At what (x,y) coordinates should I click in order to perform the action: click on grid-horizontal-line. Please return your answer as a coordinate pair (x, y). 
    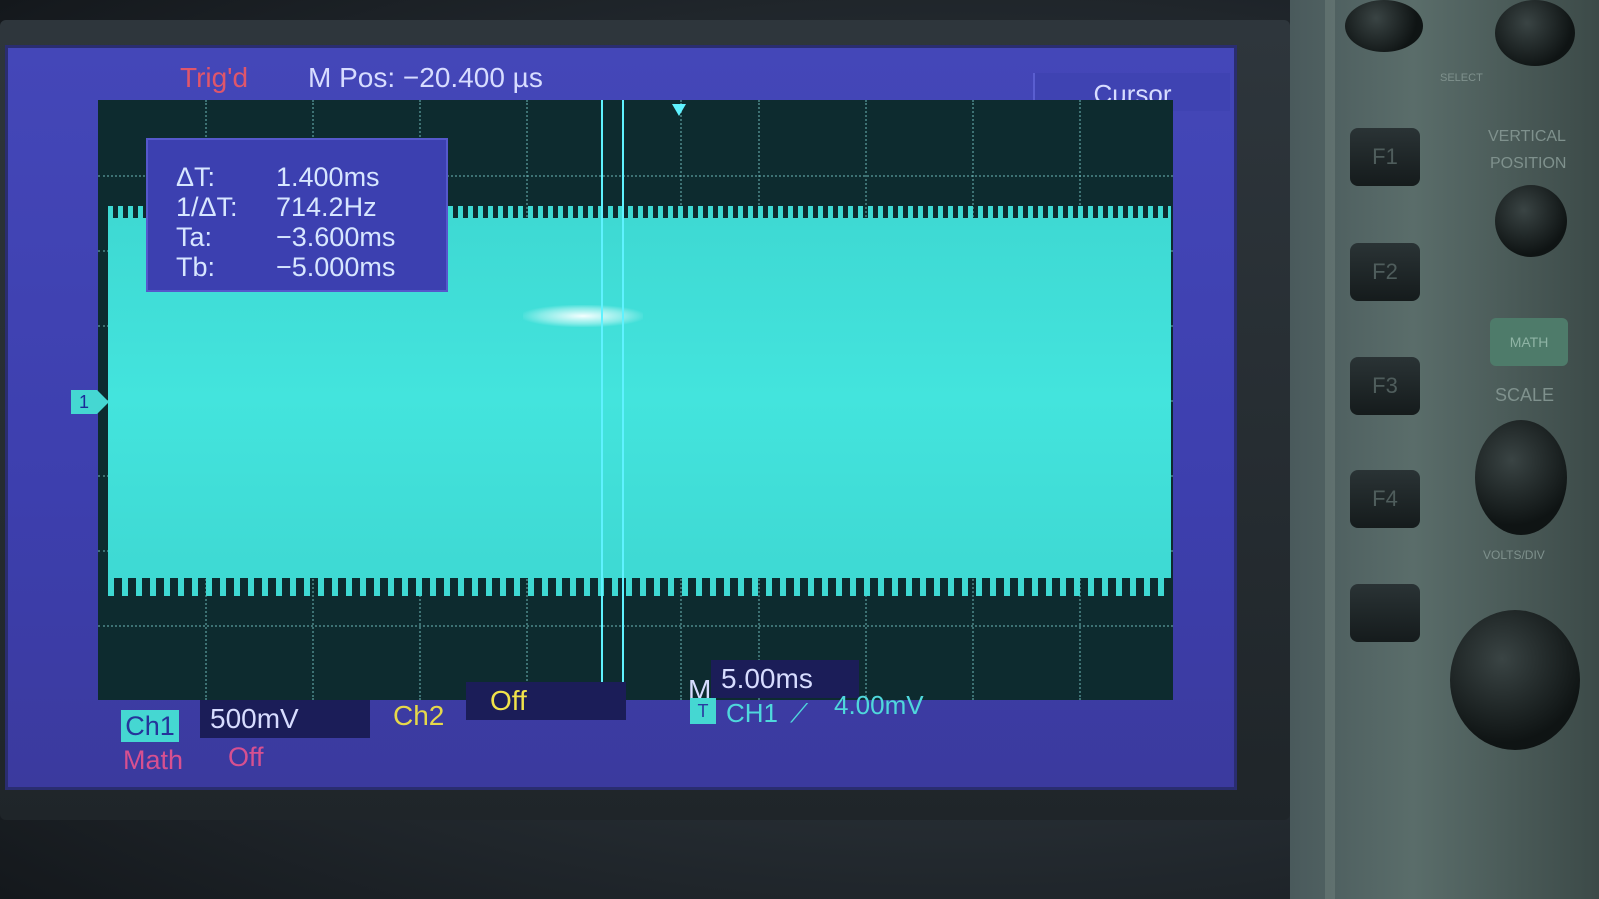
    Looking at the image, I should click on (635, 626).